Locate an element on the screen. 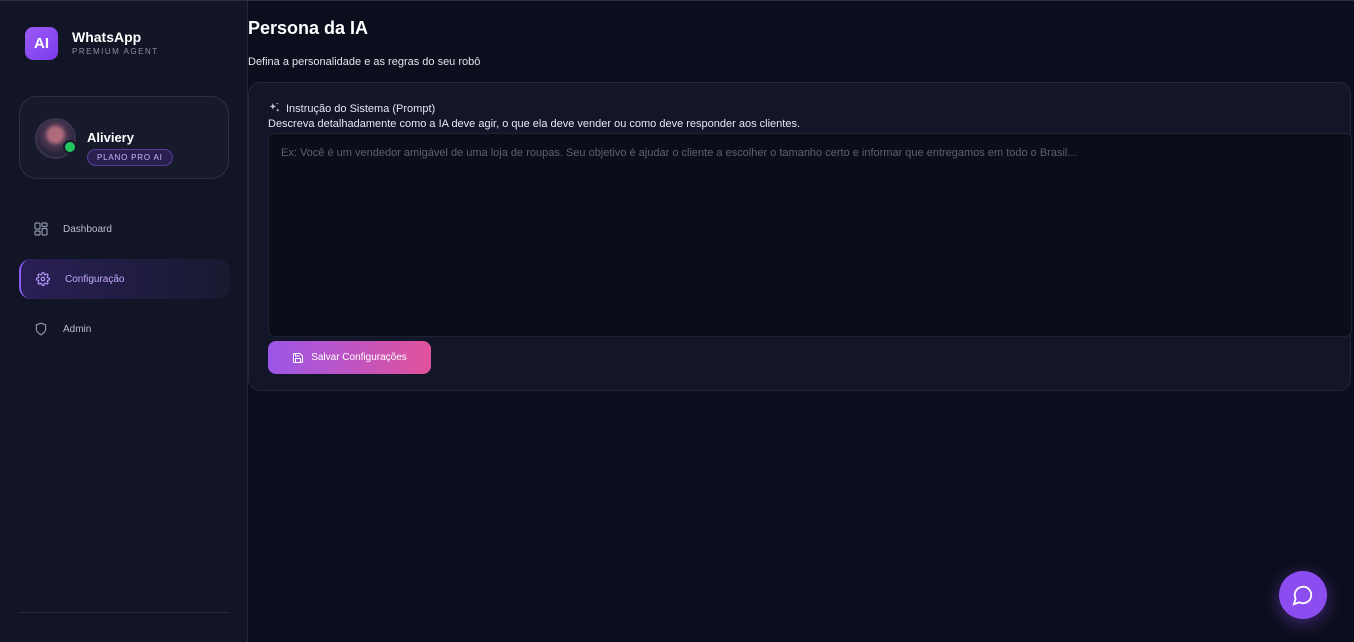 The height and width of the screenshot is (642, 1354). sidebar-item-label: Admin is located at coordinates (77, 329).